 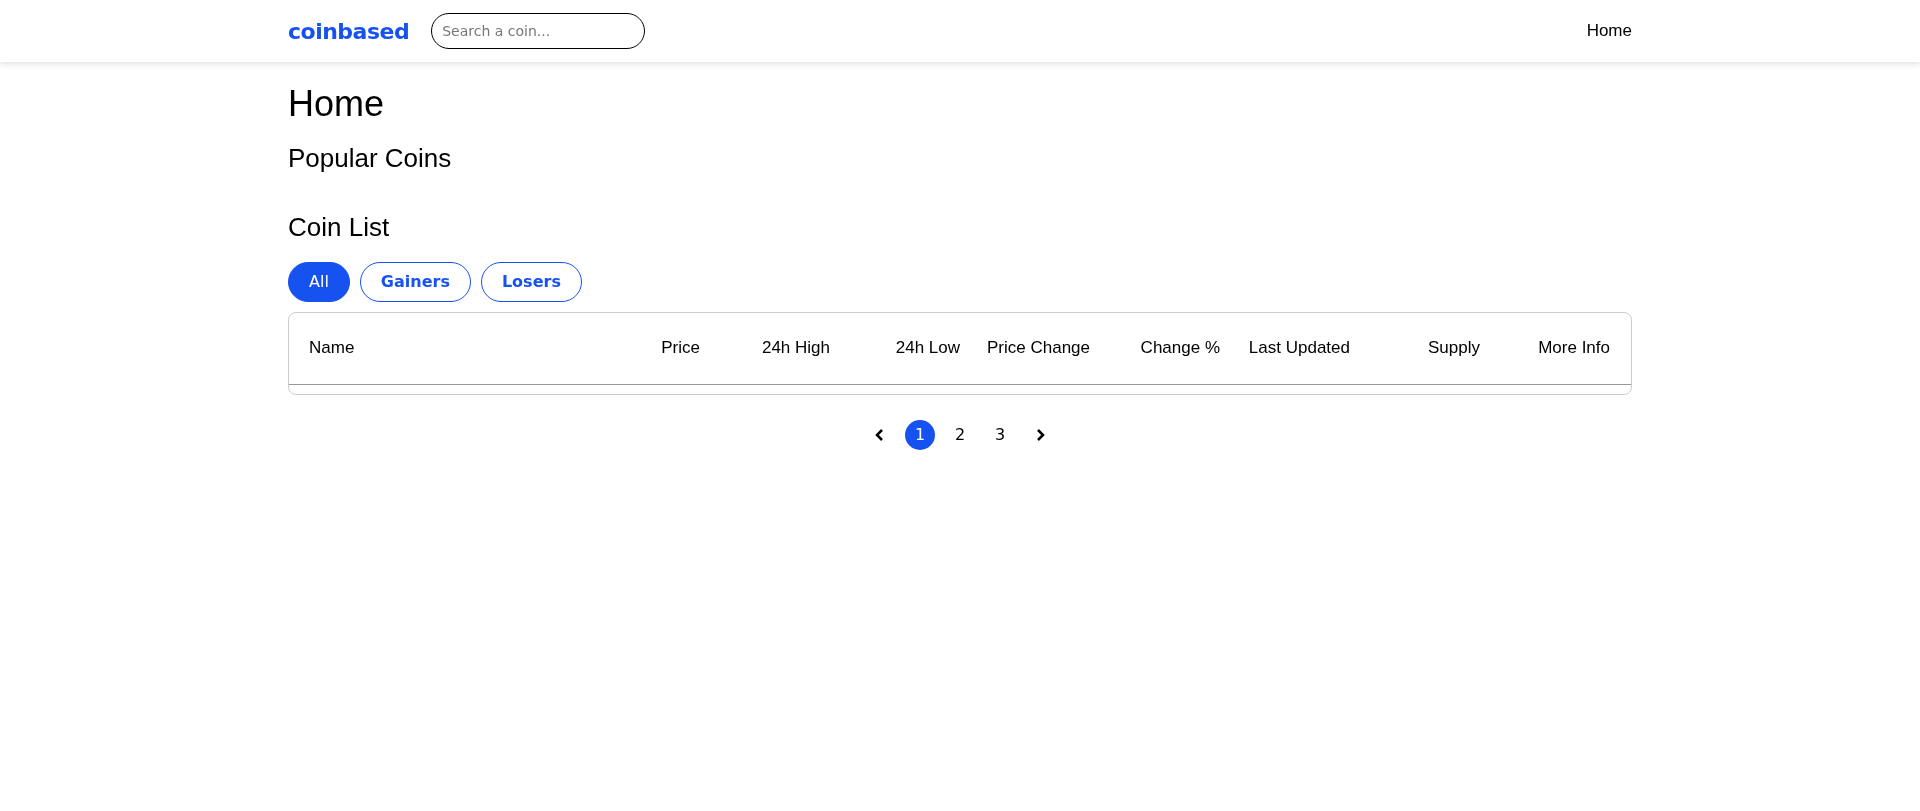 What do you see at coordinates (927, 348) in the screenshot?
I see `column-header: 24h Low` at bounding box center [927, 348].